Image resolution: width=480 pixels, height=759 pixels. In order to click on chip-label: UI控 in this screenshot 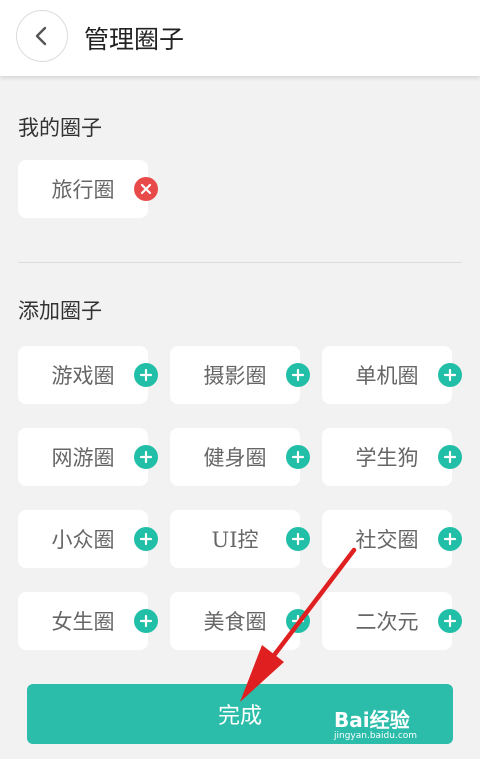, I will do `click(235, 540)`.